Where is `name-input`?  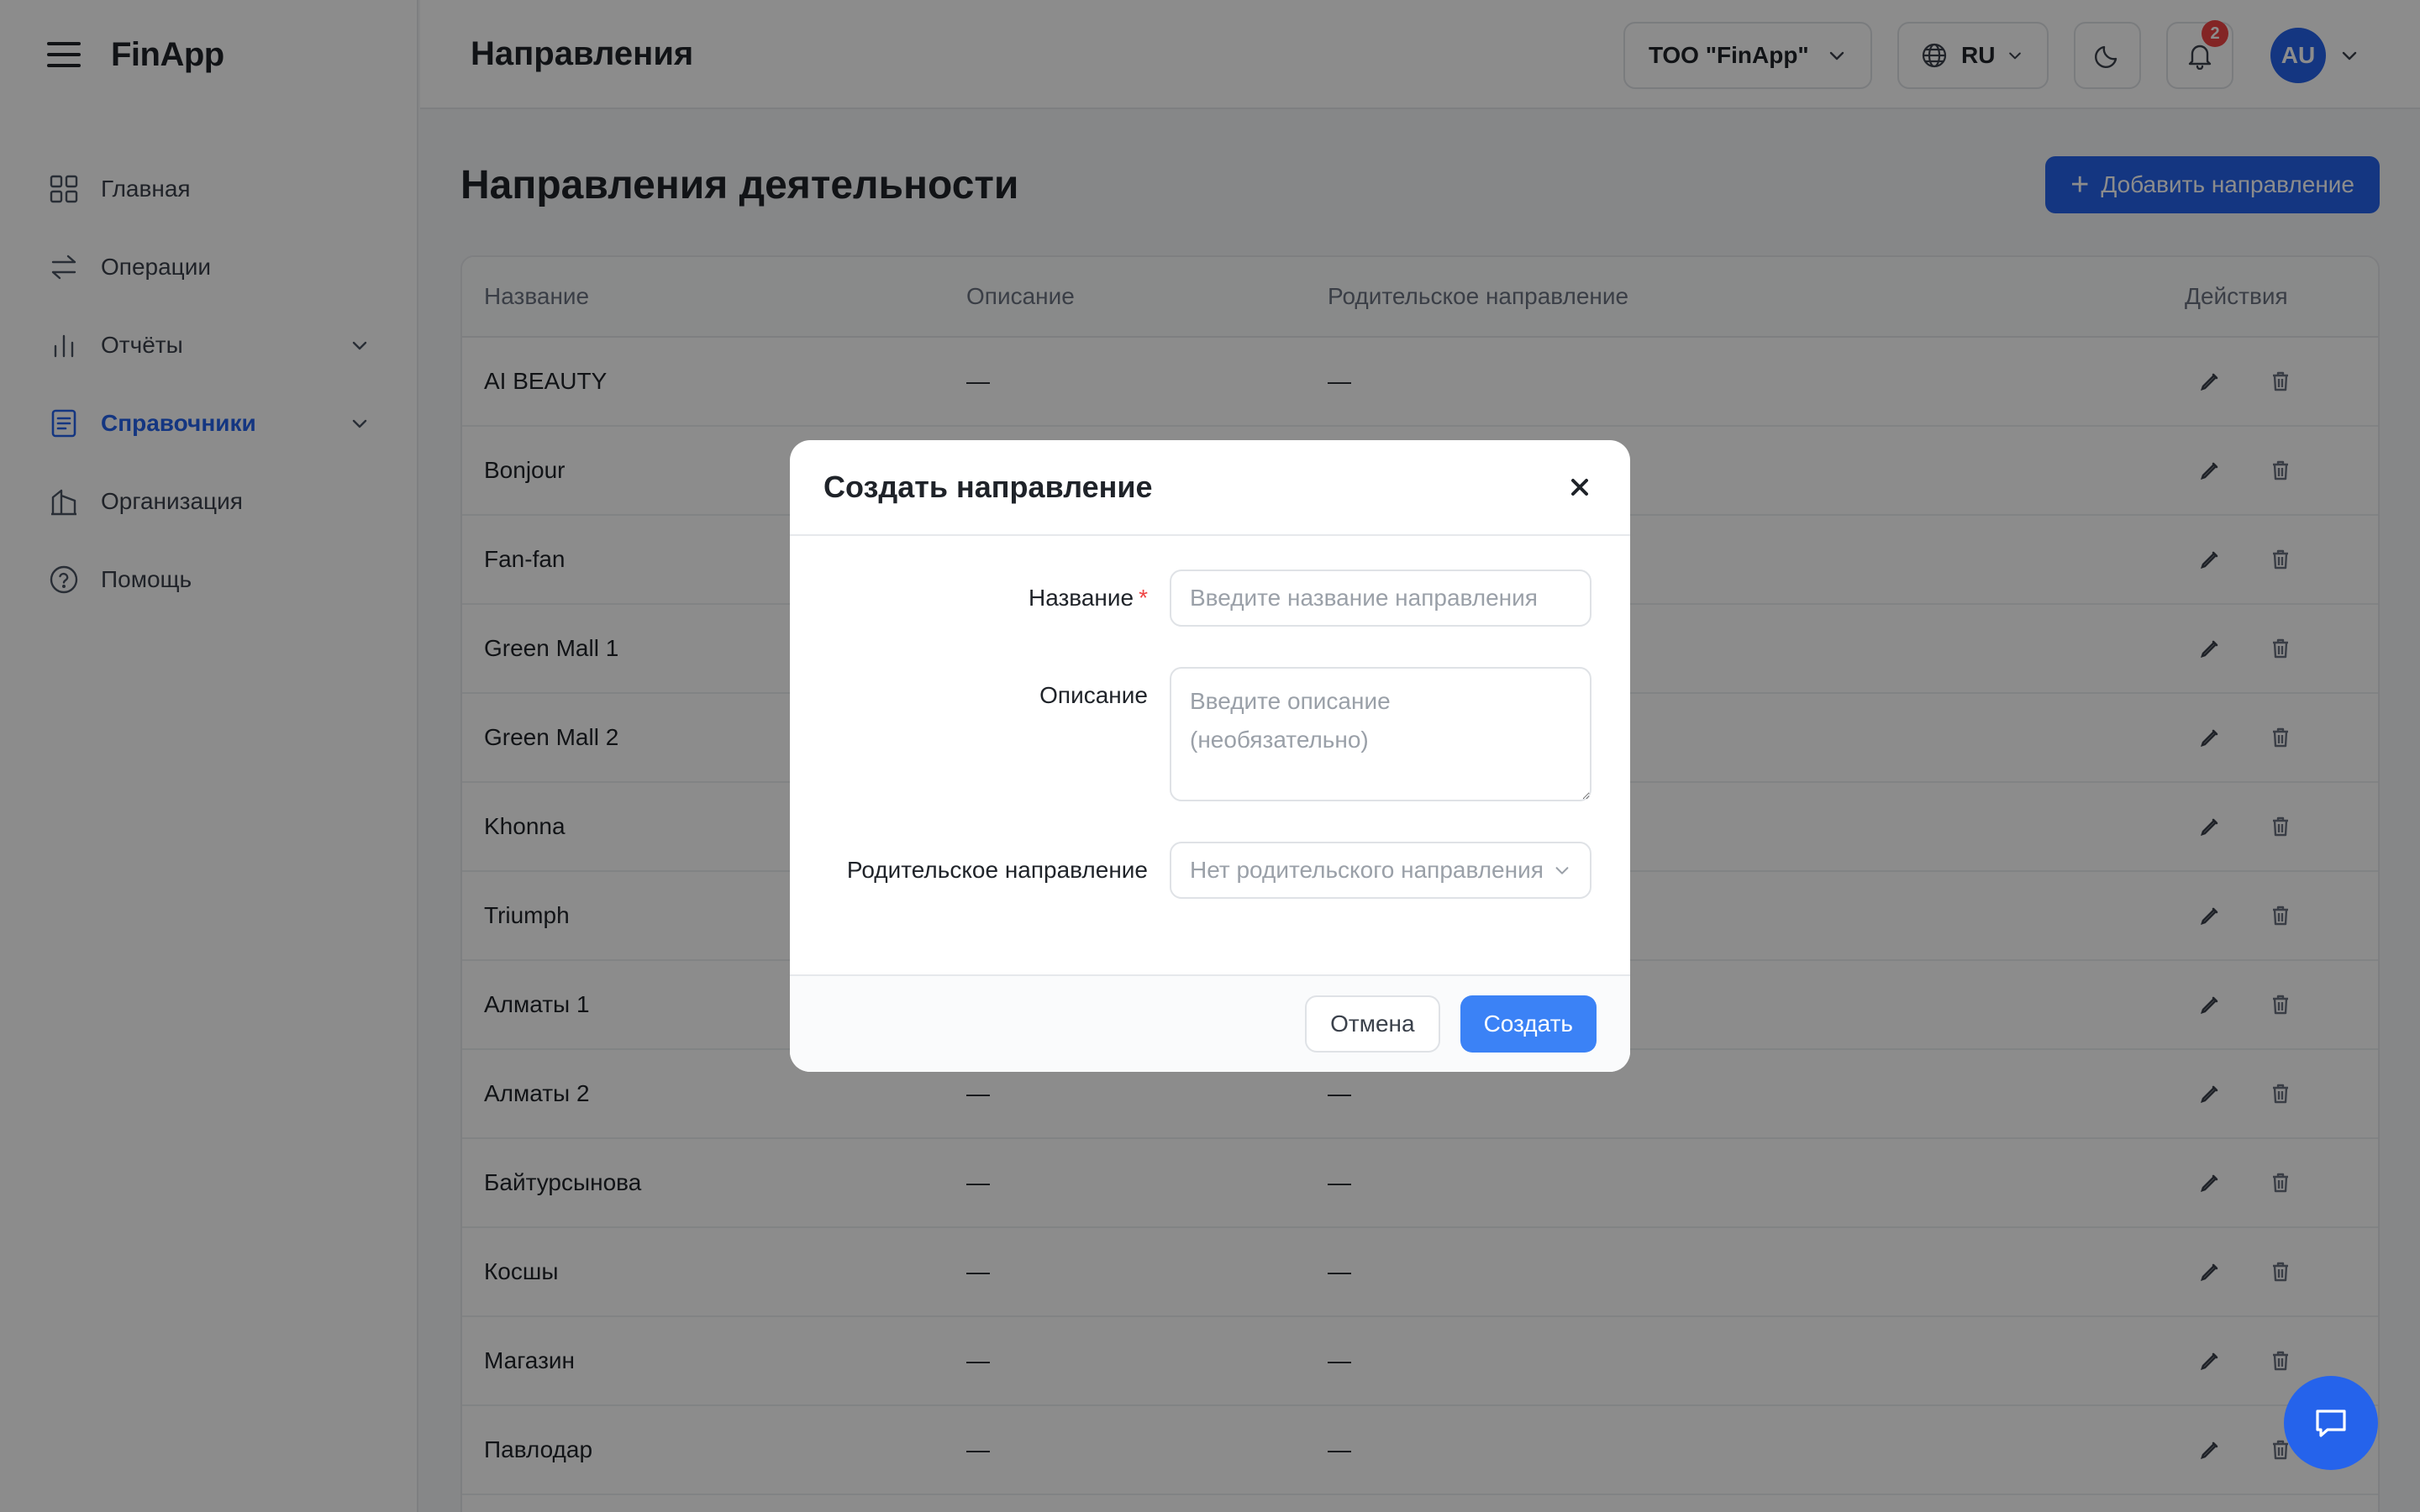
name-input is located at coordinates (1380, 598).